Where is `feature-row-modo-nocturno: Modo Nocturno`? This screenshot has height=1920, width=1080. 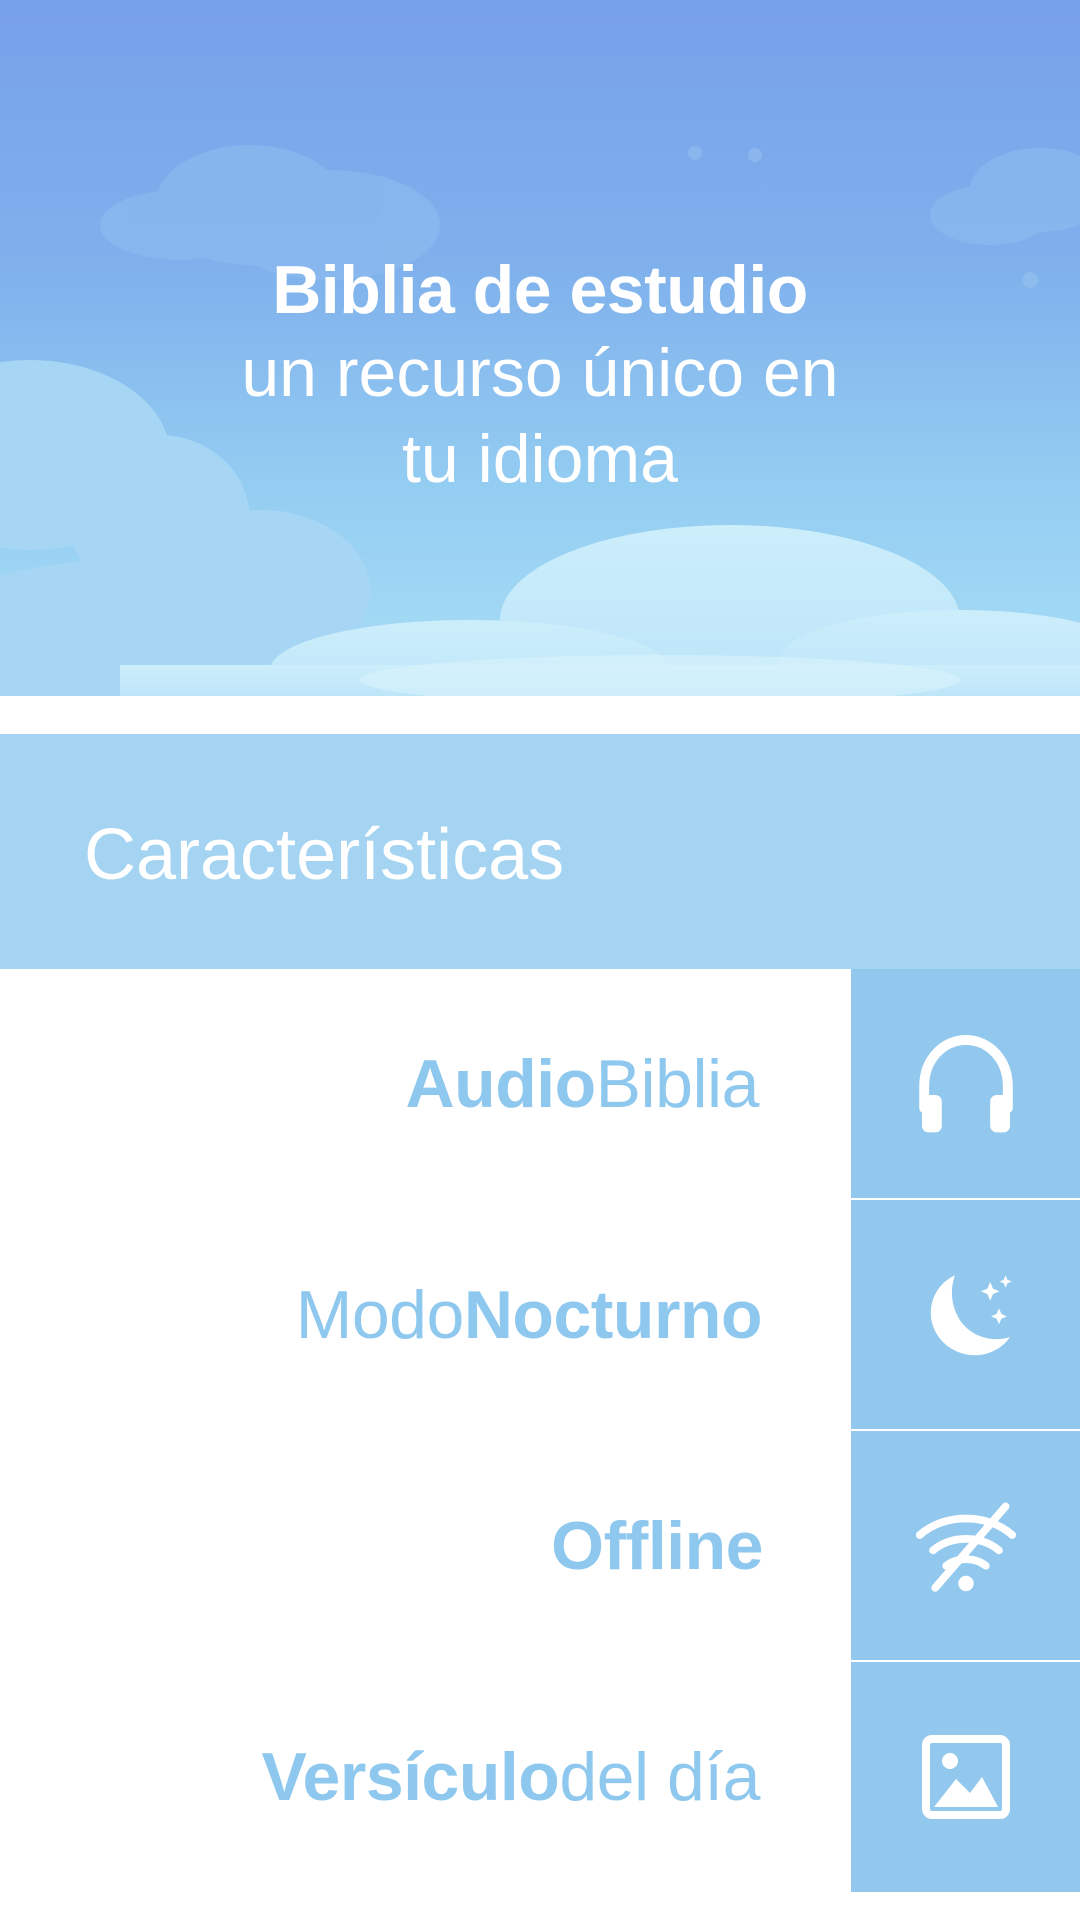
feature-row-modo-nocturno: Modo Nocturno is located at coordinates (540, 1315).